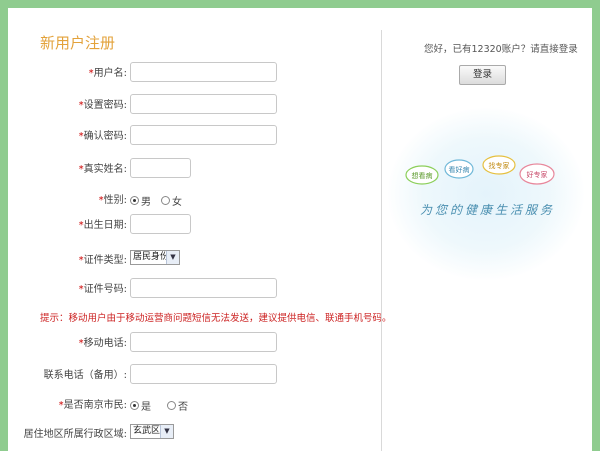  What do you see at coordinates (92, 405) in the screenshot?
I see `nanjing-resident-label: *是否南京市民:` at bounding box center [92, 405].